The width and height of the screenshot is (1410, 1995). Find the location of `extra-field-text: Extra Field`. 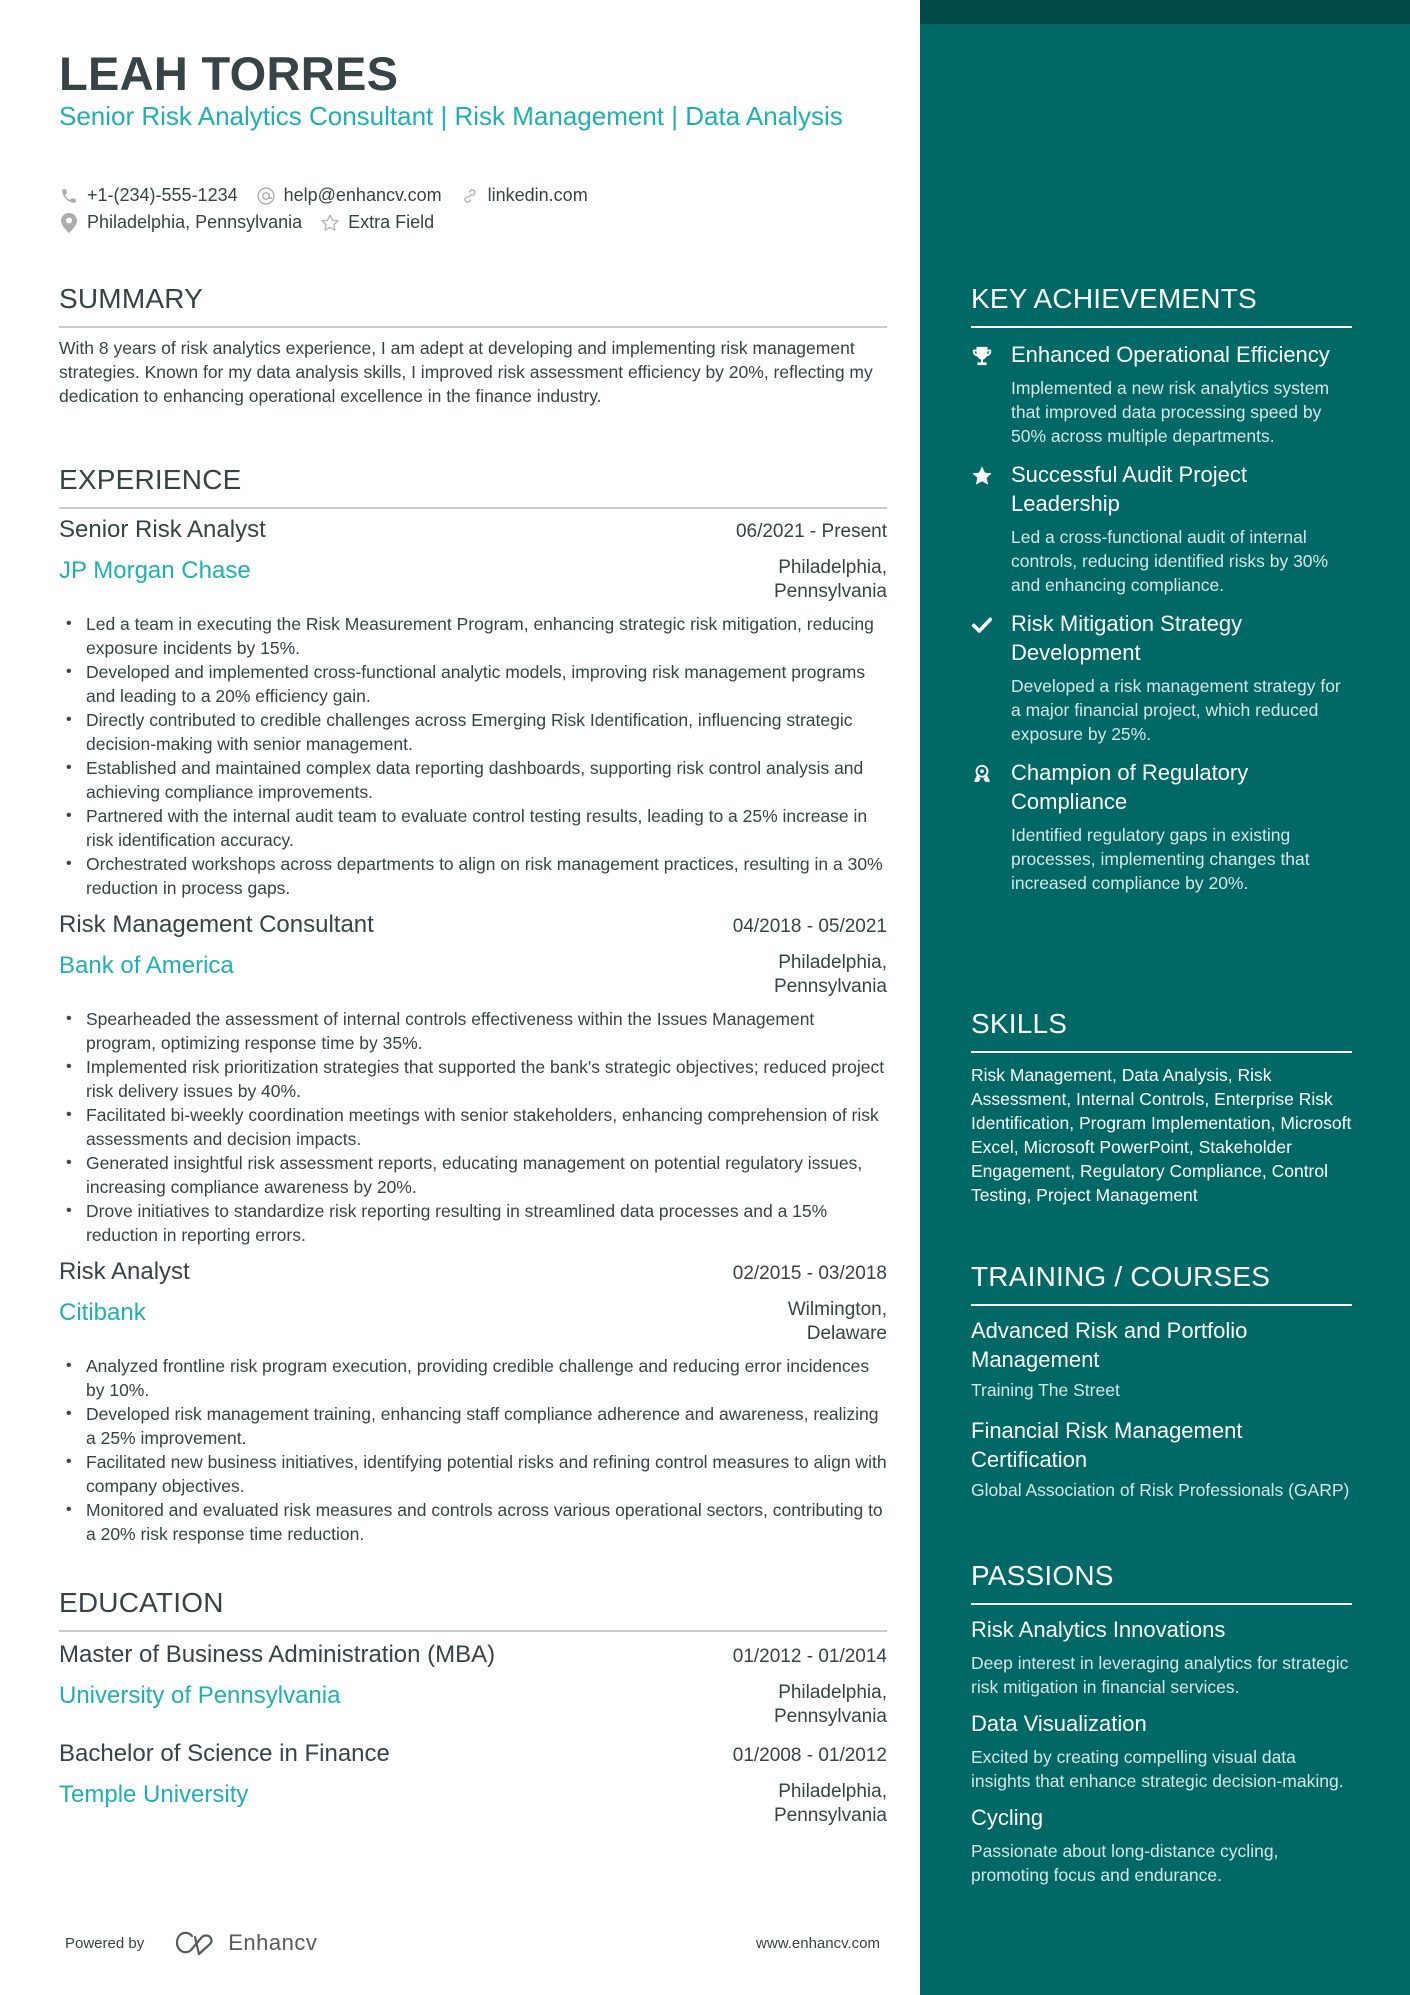

extra-field-text: Extra Field is located at coordinates (391, 222).